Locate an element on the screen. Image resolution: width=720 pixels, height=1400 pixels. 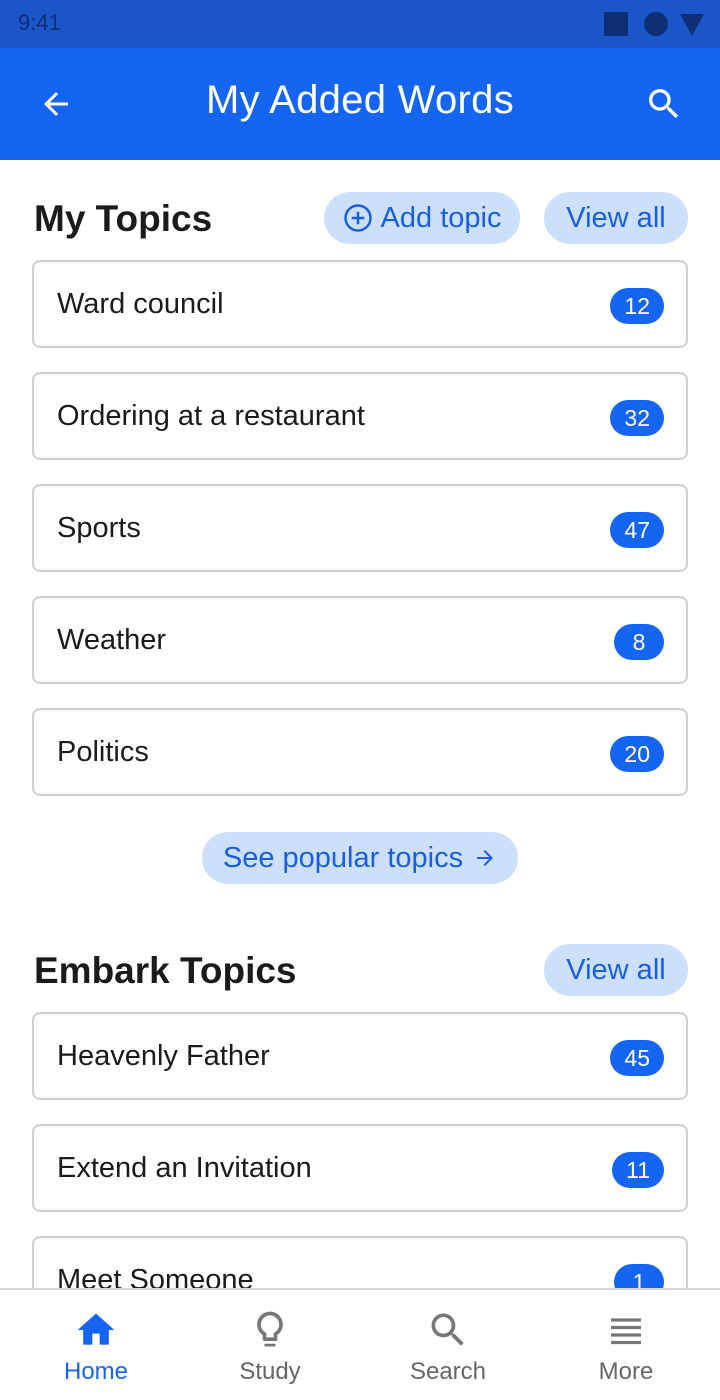
back-arrow-icon is located at coordinates (56, 104).